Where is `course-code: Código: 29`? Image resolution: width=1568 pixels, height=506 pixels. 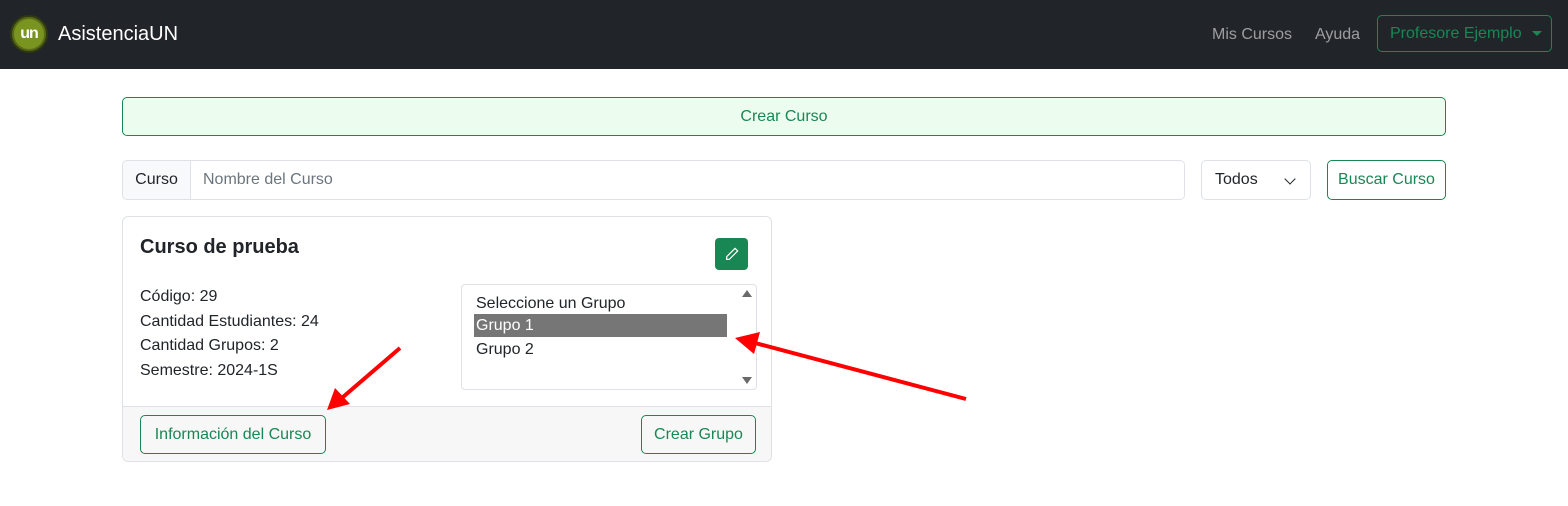 course-code: Código: 29 is located at coordinates (179, 296).